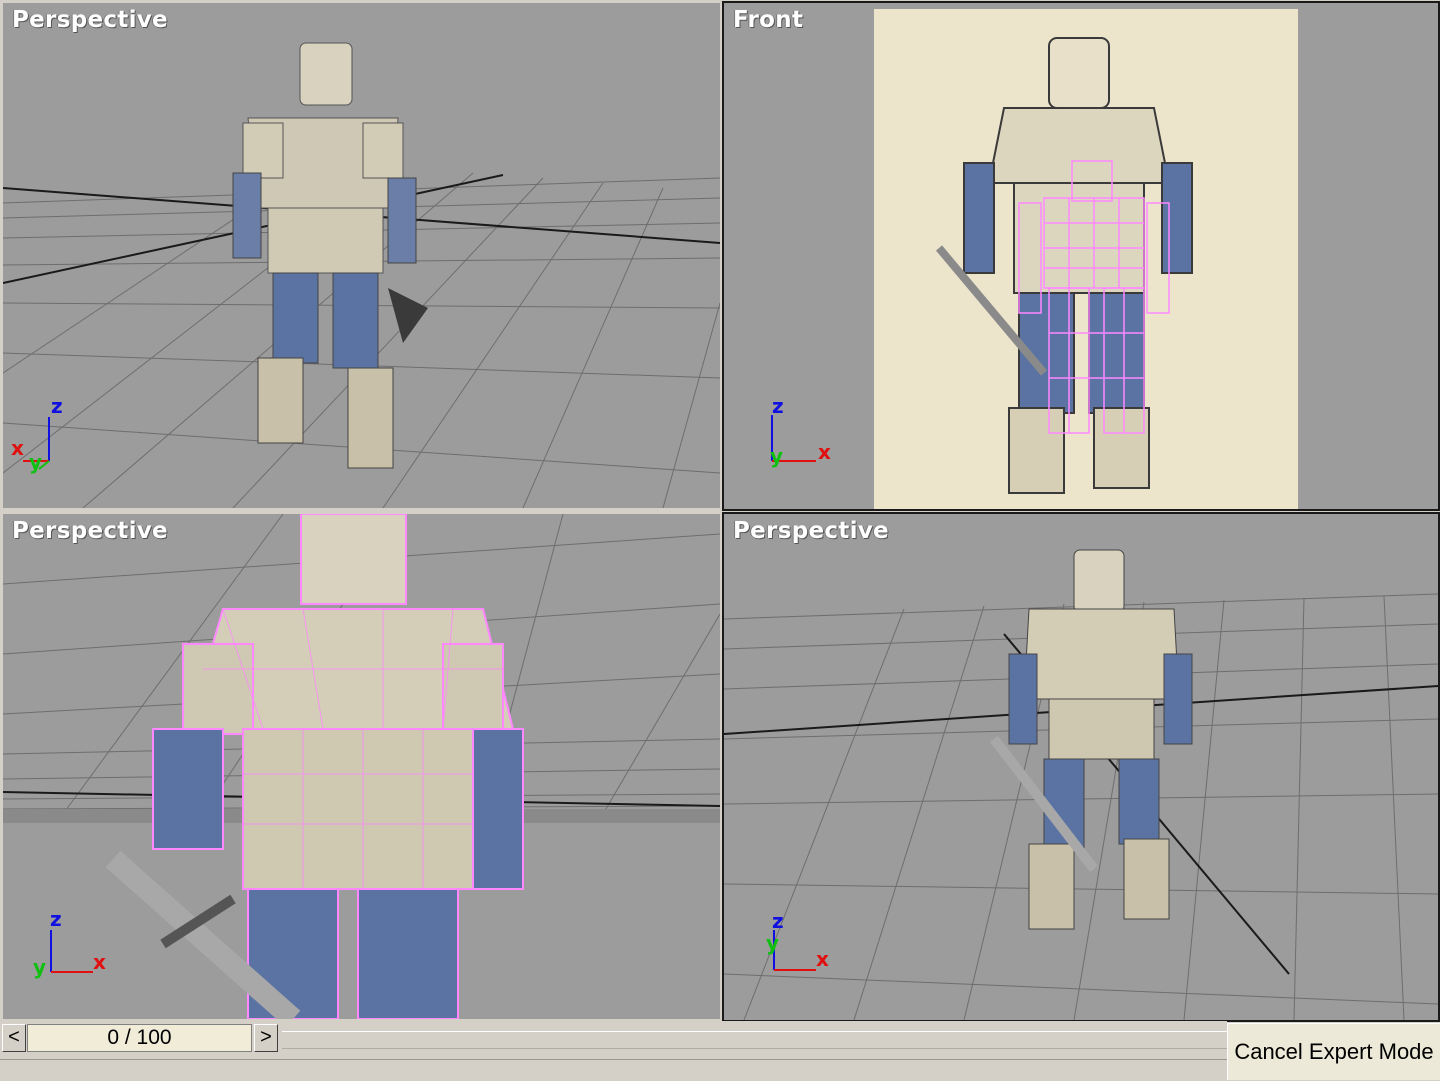  What do you see at coordinates (613, 1070) in the screenshot?
I see `status-strip` at bounding box center [613, 1070].